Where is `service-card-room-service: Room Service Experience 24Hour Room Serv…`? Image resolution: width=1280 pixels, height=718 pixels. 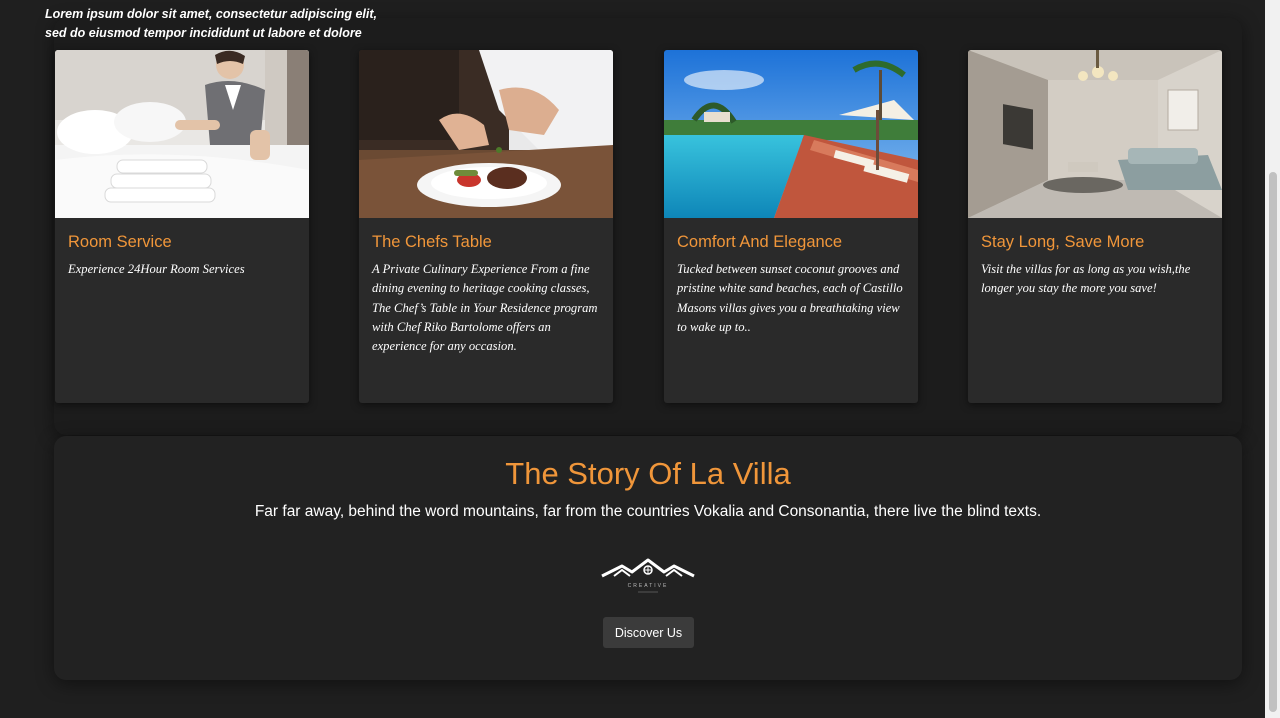 service-card-room-service: Room Service Experience 24Hour Room Serv… is located at coordinates (182, 226).